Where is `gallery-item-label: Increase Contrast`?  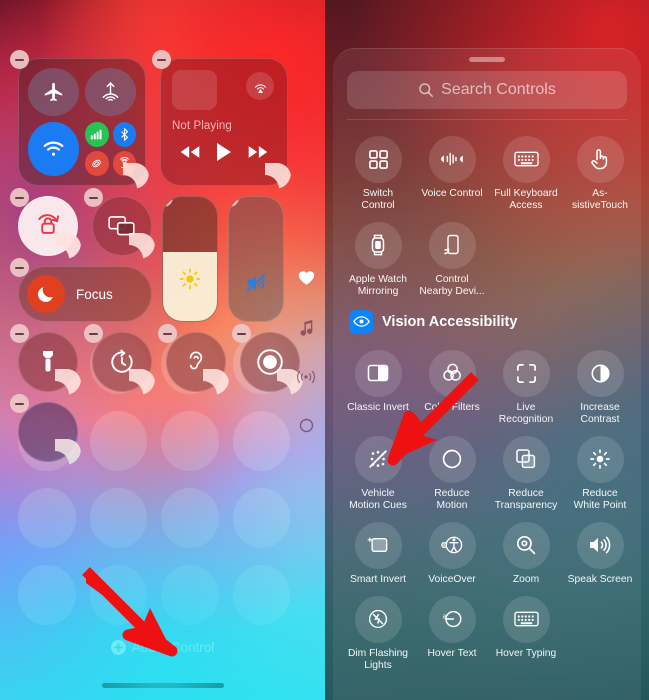
gallery-item-label: Increase Contrast is located at coordinates (600, 413).